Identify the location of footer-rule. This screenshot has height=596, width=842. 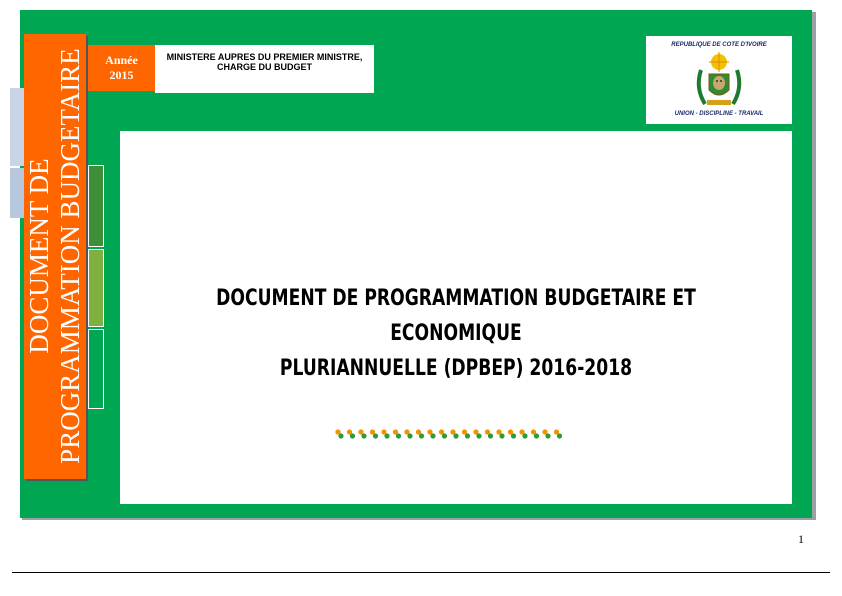
(421, 572).